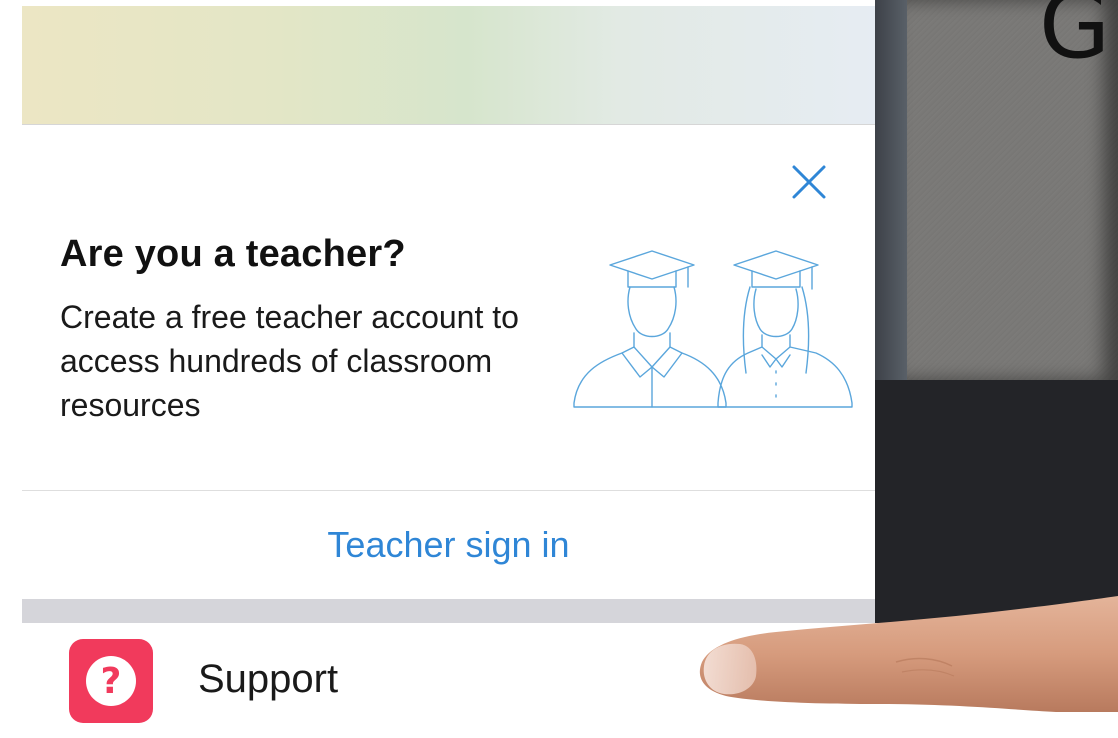 This screenshot has height=738, width=1118. I want to click on female-graduate-illustration, so click(785, 329).